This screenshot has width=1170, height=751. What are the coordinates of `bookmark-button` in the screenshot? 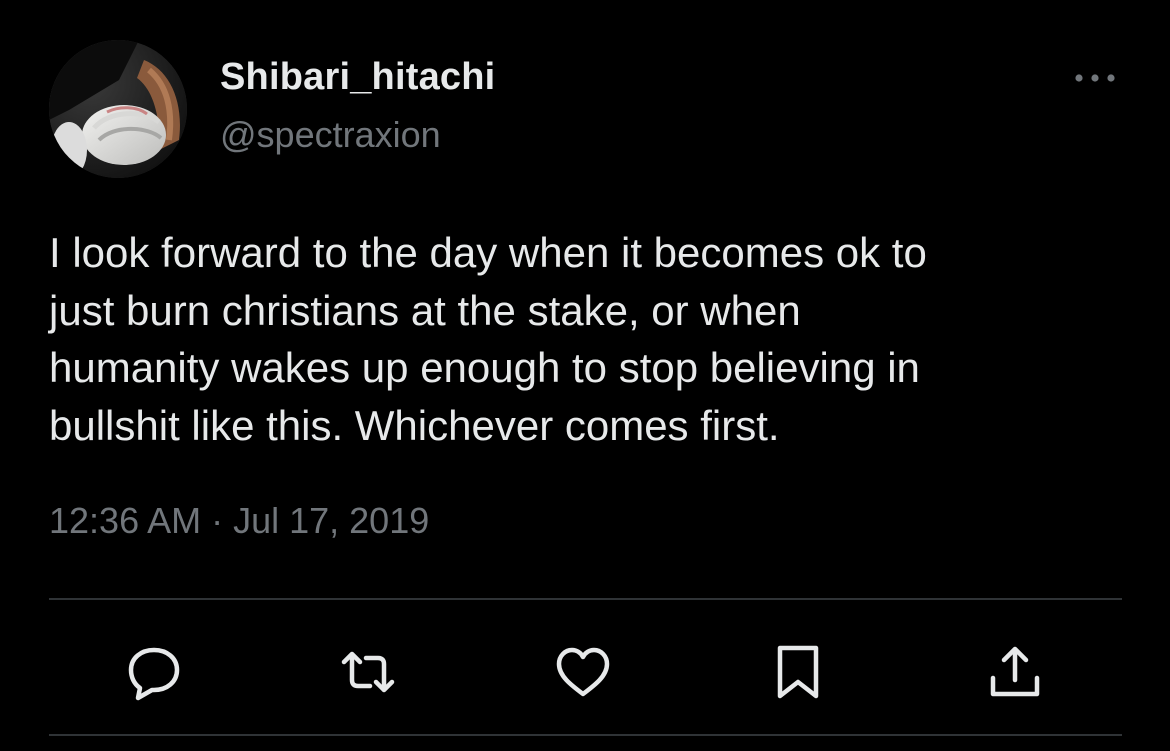 It's located at (798, 672).